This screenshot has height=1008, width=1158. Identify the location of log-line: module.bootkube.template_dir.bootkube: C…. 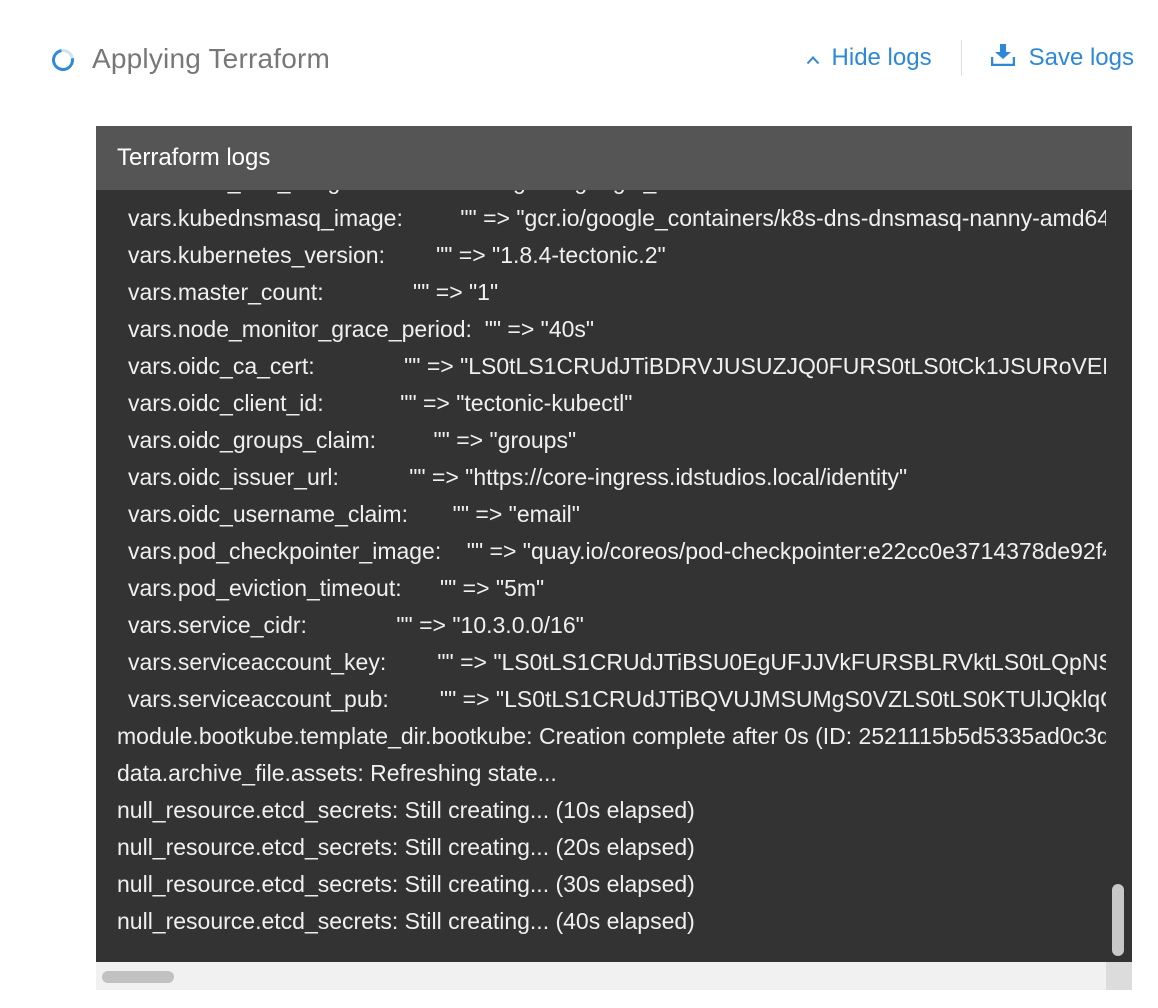
(611, 736).